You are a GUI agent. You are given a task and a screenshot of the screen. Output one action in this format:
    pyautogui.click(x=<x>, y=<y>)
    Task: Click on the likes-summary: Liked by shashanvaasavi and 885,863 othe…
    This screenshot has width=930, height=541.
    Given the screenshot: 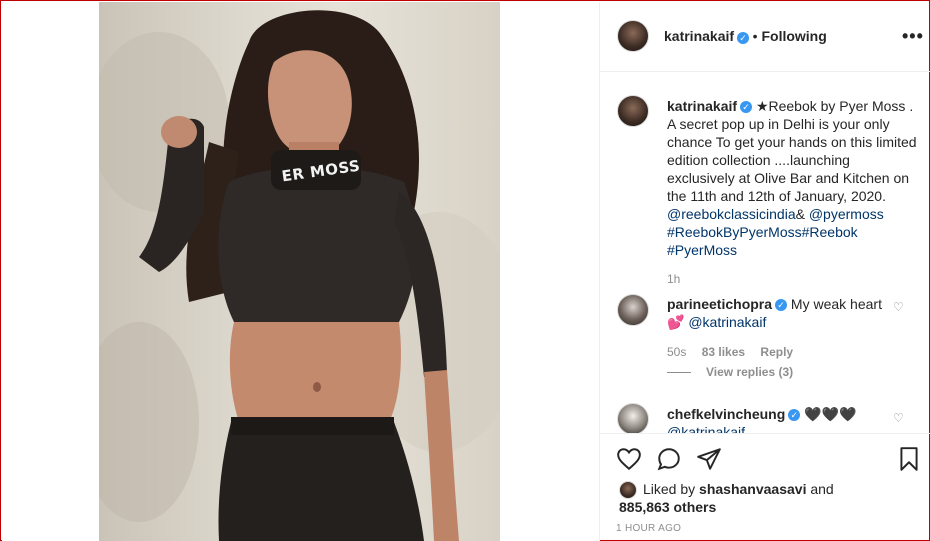 What is the action you would take?
    pyautogui.click(x=726, y=498)
    